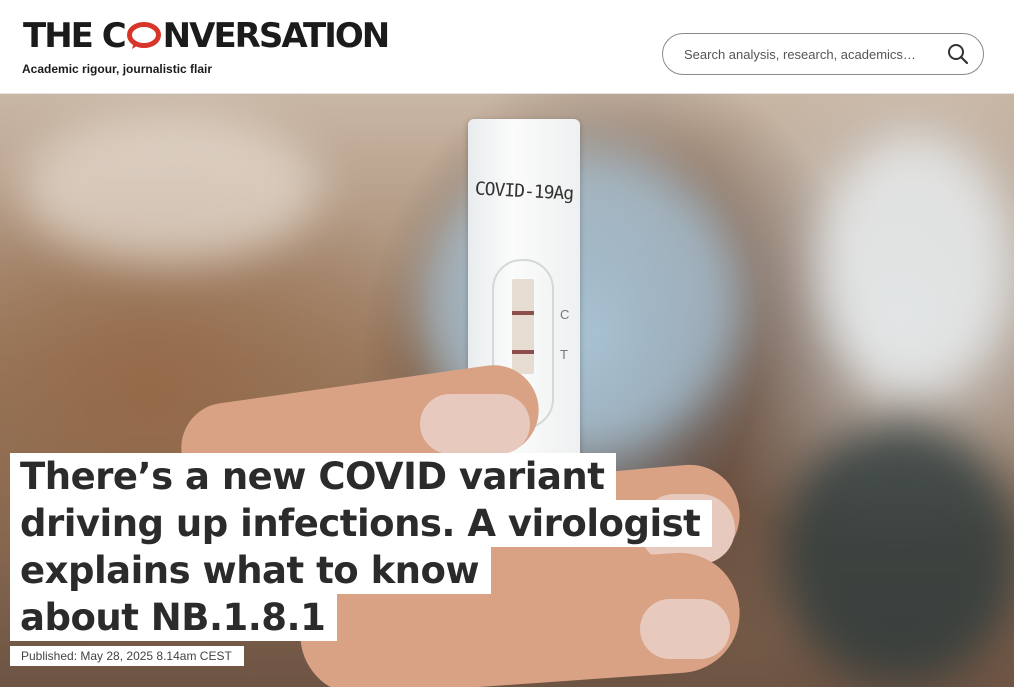 The image size is (1014, 687). I want to click on logo-text-left: THE C, so click(75, 36).